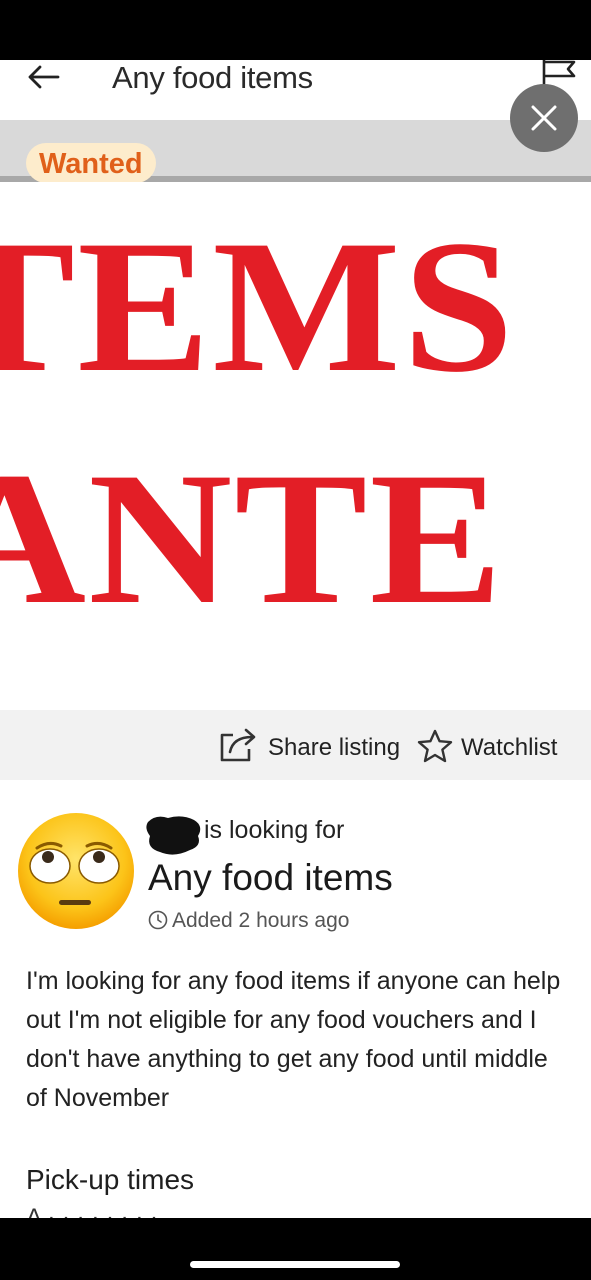  I want to click on image-text-line-2: ANTE, so click(252, 539).